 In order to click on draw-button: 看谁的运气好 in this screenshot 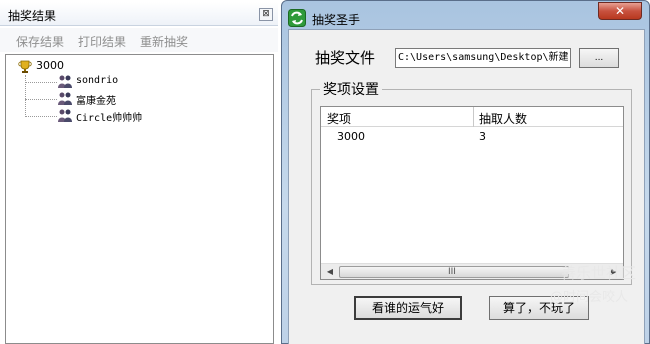, I will do `click(408, 308)`.